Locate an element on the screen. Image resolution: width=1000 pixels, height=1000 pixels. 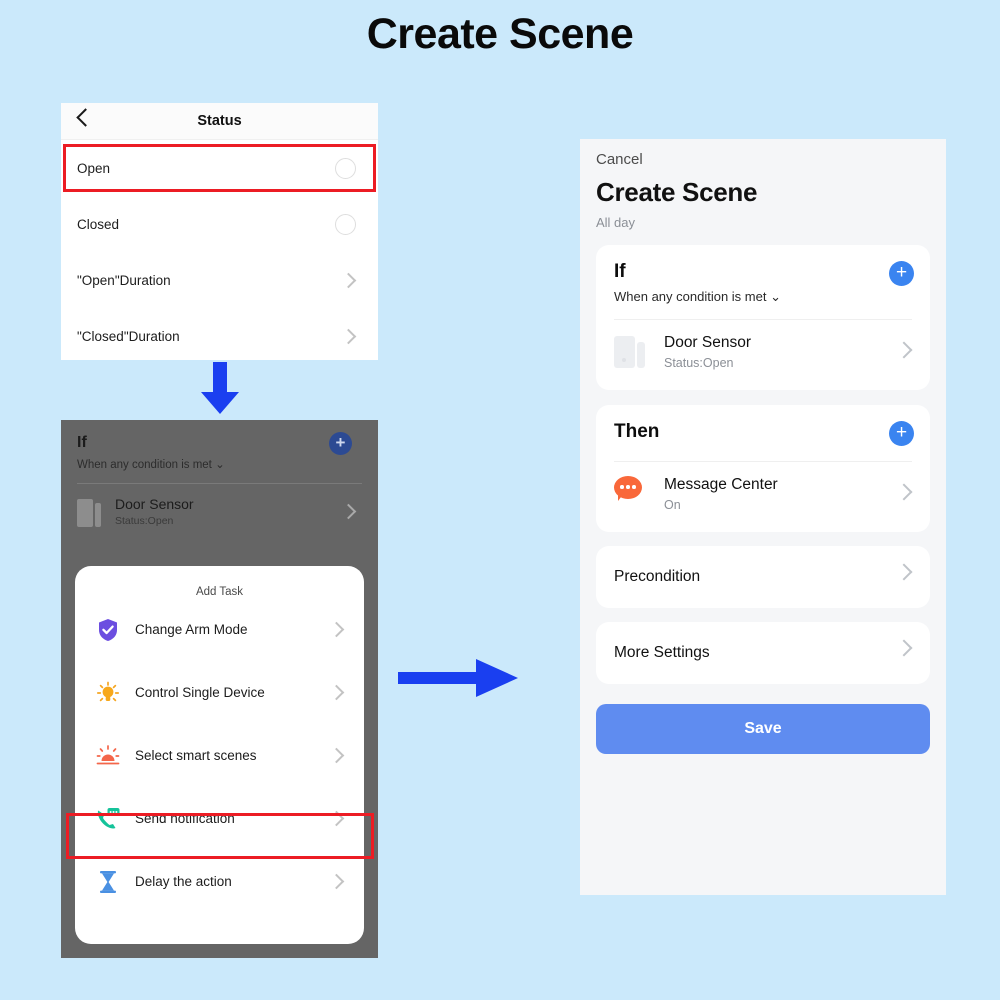
status-row-closed: Closed is located at coordinates (219, 224).